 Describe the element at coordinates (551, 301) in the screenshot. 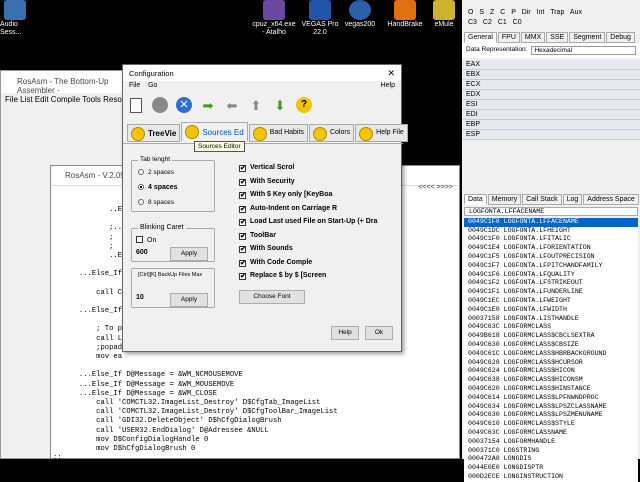

I see `symbol-row: 0049C1EC LOGFONTA.LFWEIGHT` at that location.